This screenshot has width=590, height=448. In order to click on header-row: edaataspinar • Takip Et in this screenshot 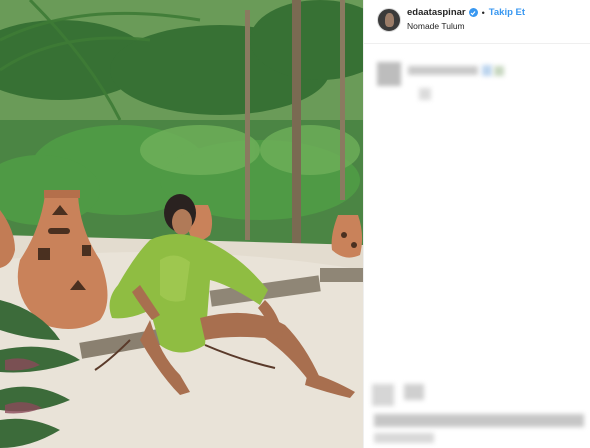, I will do `click(466, 12)`.